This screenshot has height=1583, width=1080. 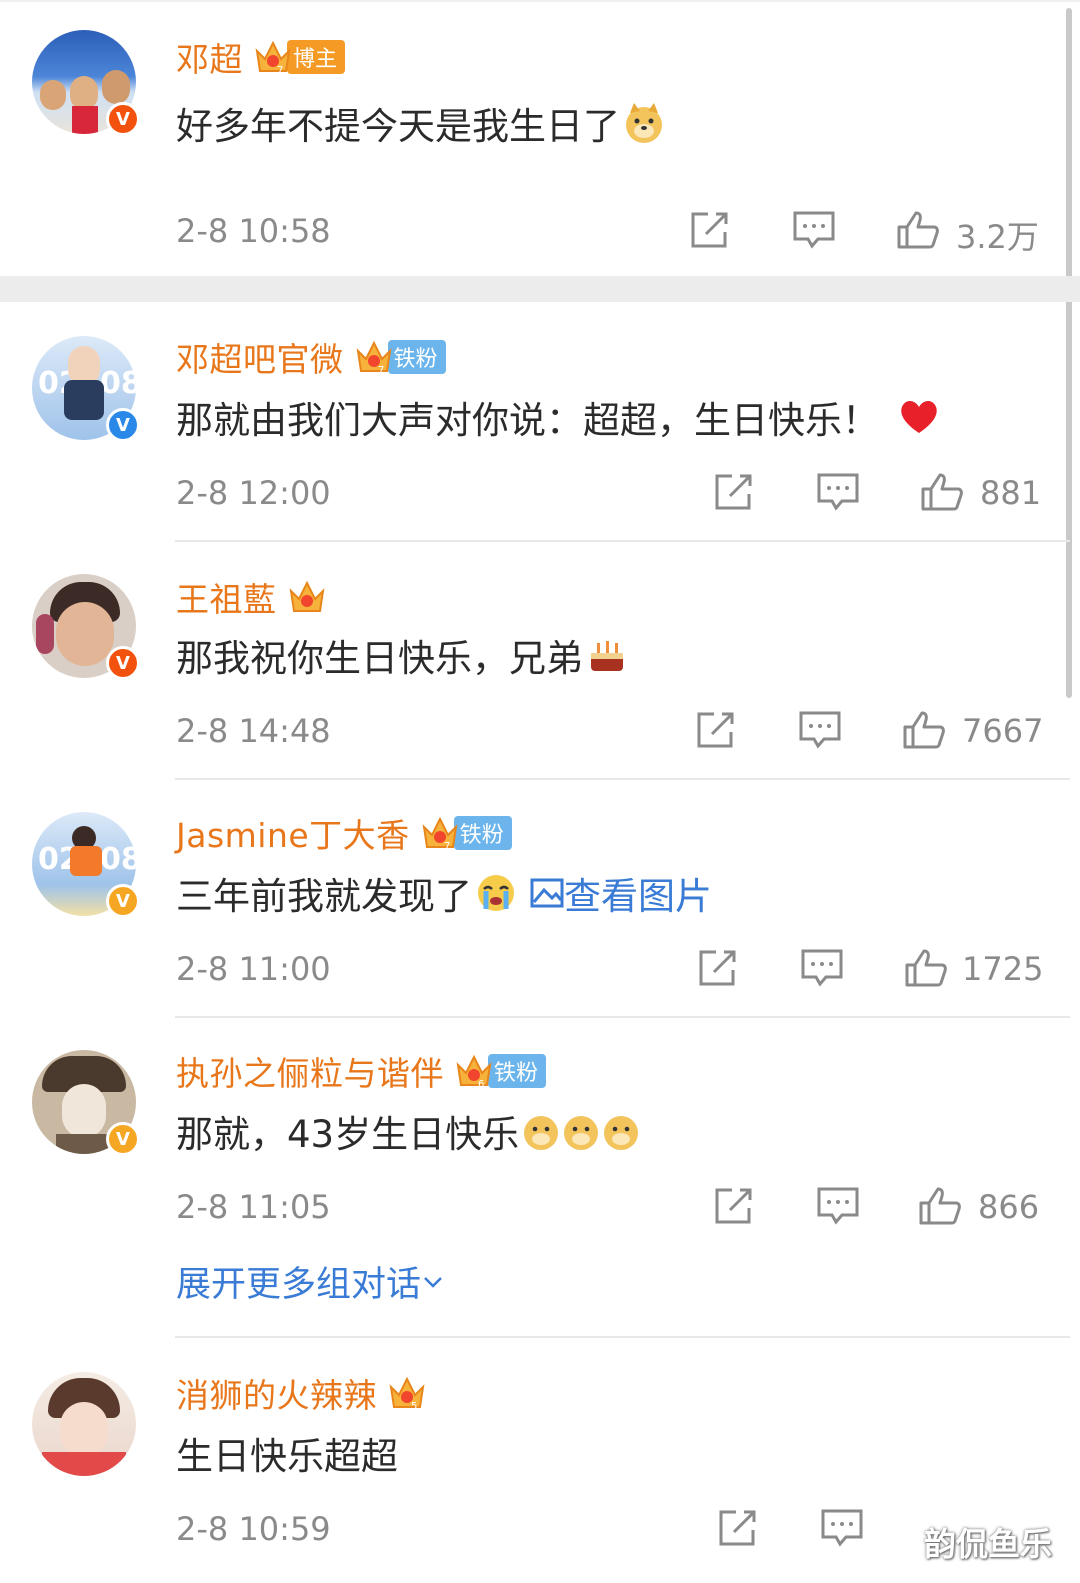 I want to click on timestamp: 2-8 11:00, so click(x=253, y=969).